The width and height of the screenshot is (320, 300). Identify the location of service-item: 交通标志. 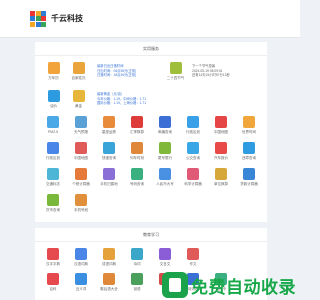
(53, 177).